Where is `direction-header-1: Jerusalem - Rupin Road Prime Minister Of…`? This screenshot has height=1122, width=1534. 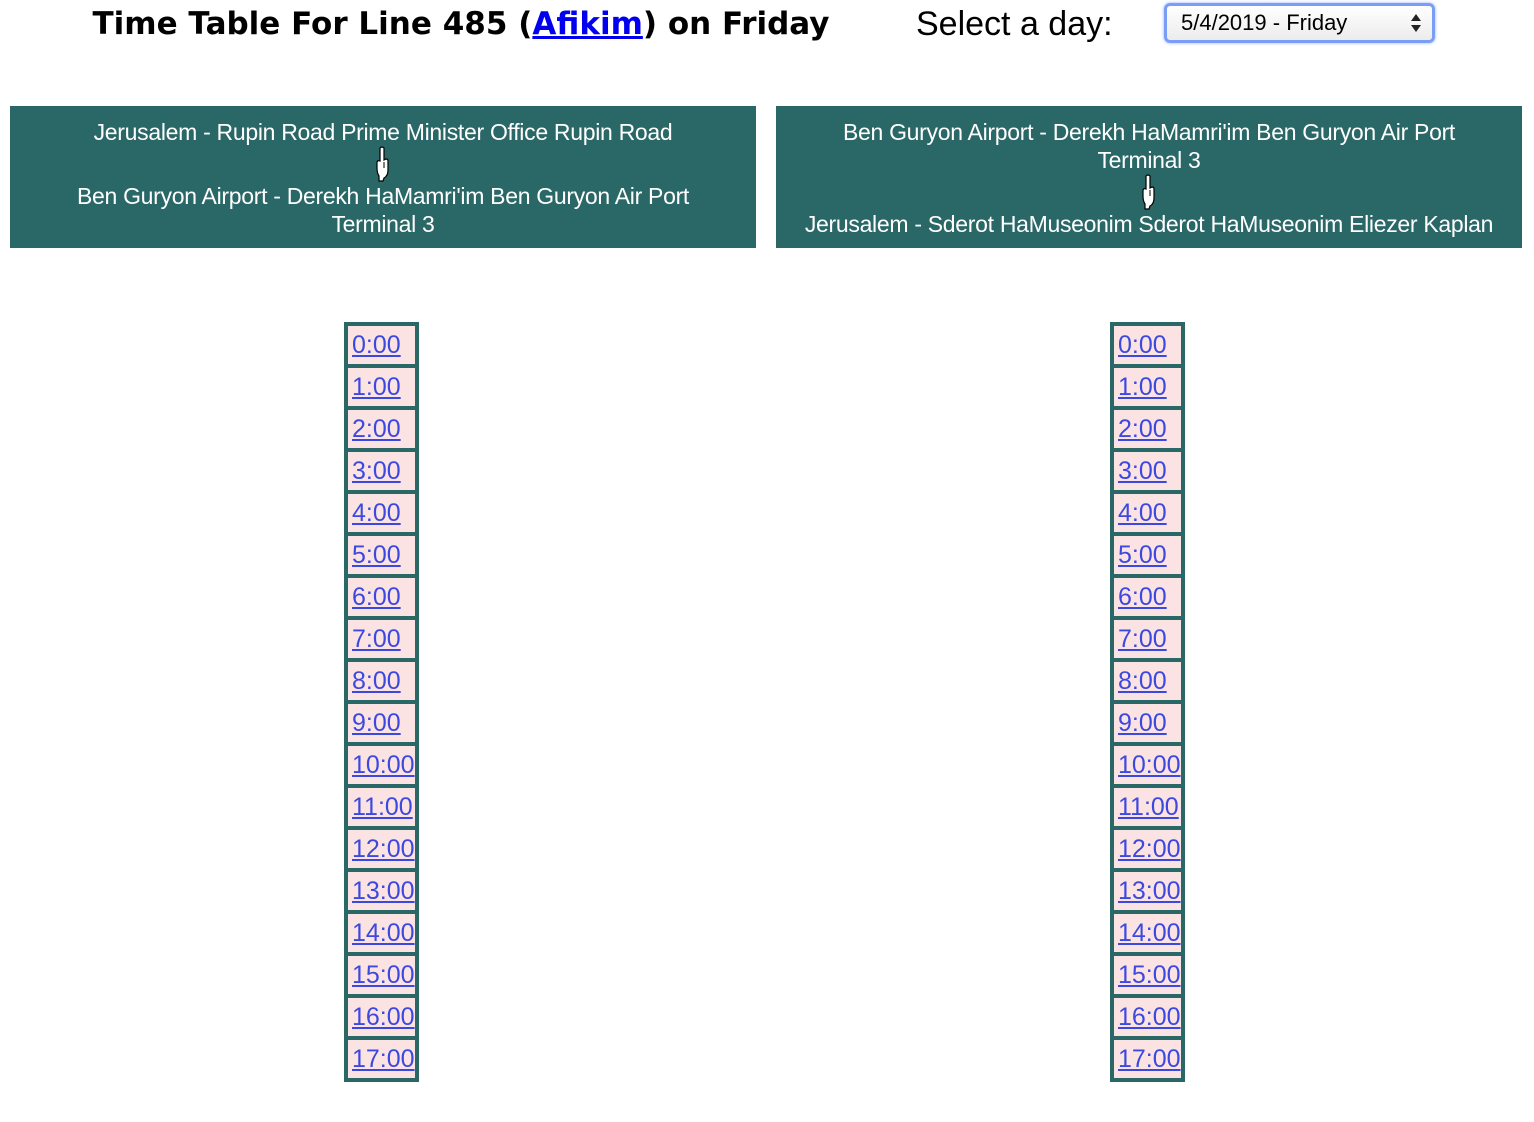 direction-header-1: Jerusalem - Rupin Road Prime Minister Of… is located at coordinates (383, 177).